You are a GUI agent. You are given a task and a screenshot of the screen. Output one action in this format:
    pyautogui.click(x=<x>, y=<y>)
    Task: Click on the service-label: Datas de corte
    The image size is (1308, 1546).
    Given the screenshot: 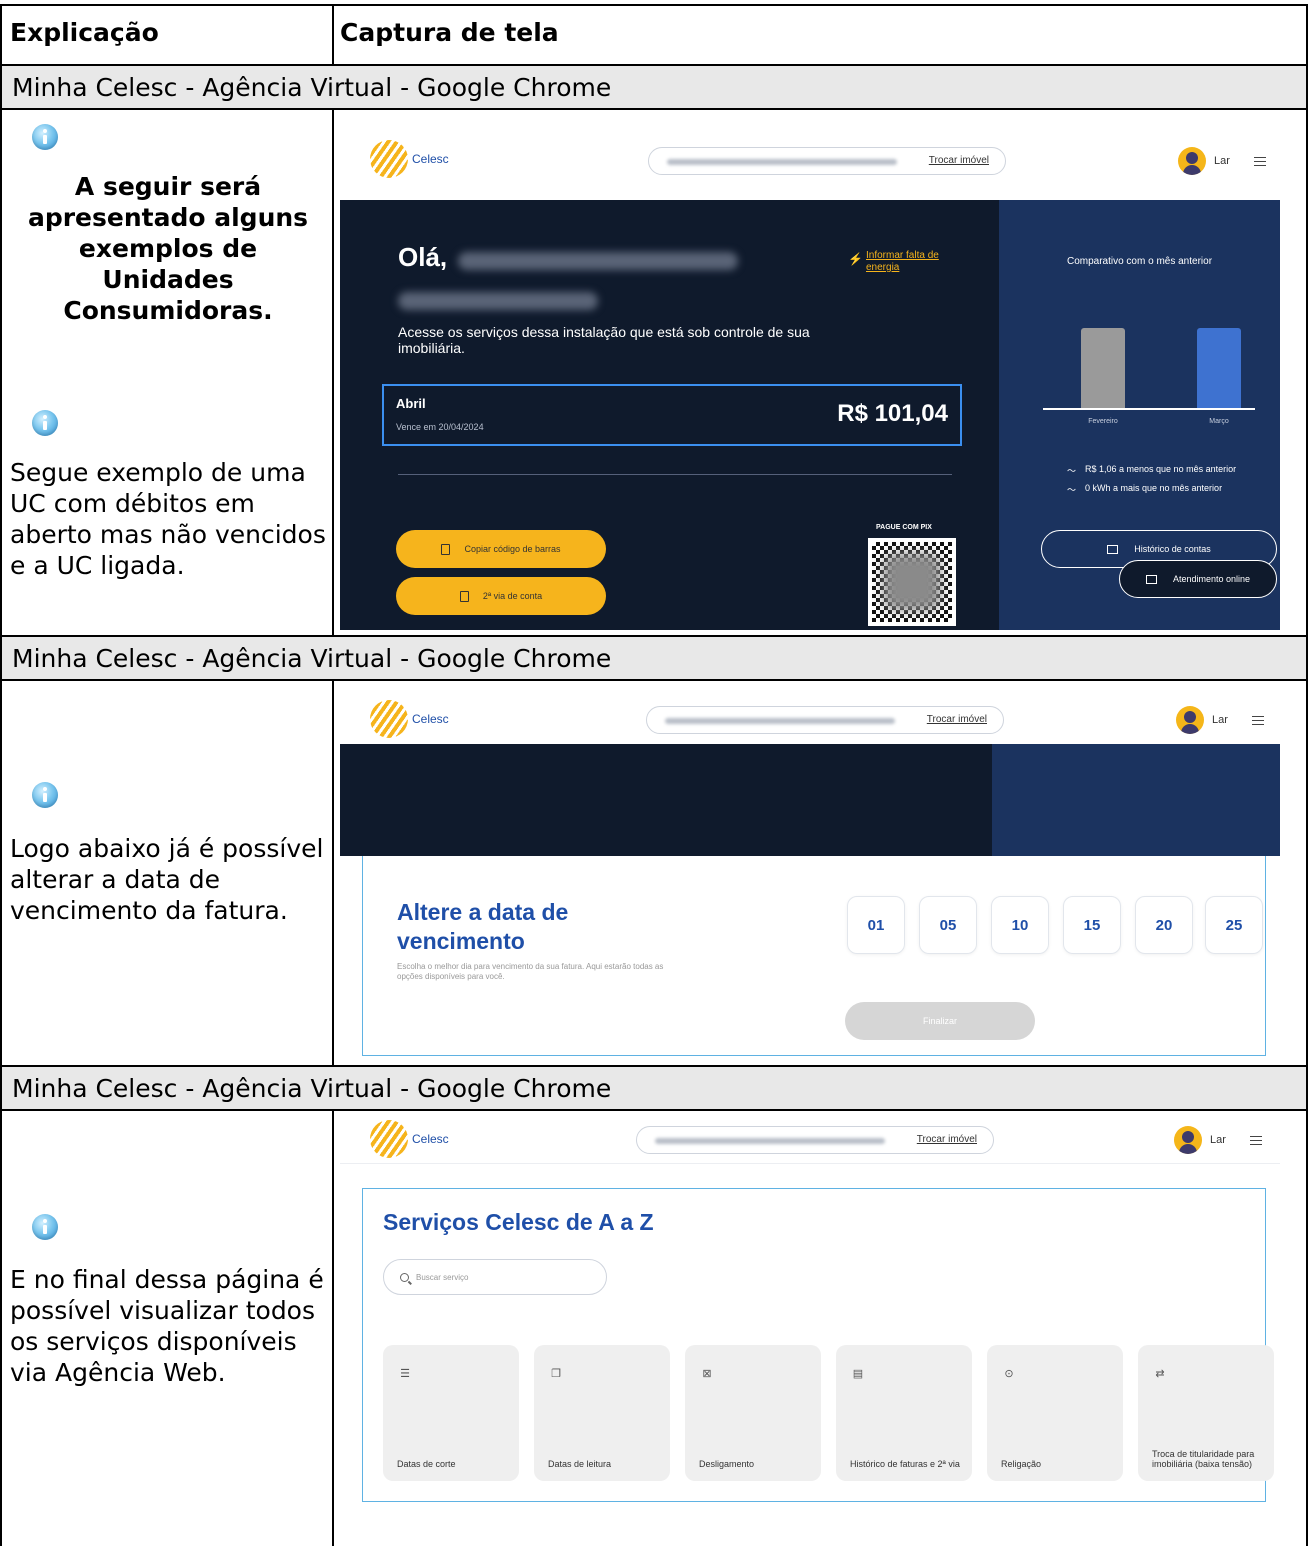 What is the action you would take?
    pyautogui.click(x=426, y=1464)
    